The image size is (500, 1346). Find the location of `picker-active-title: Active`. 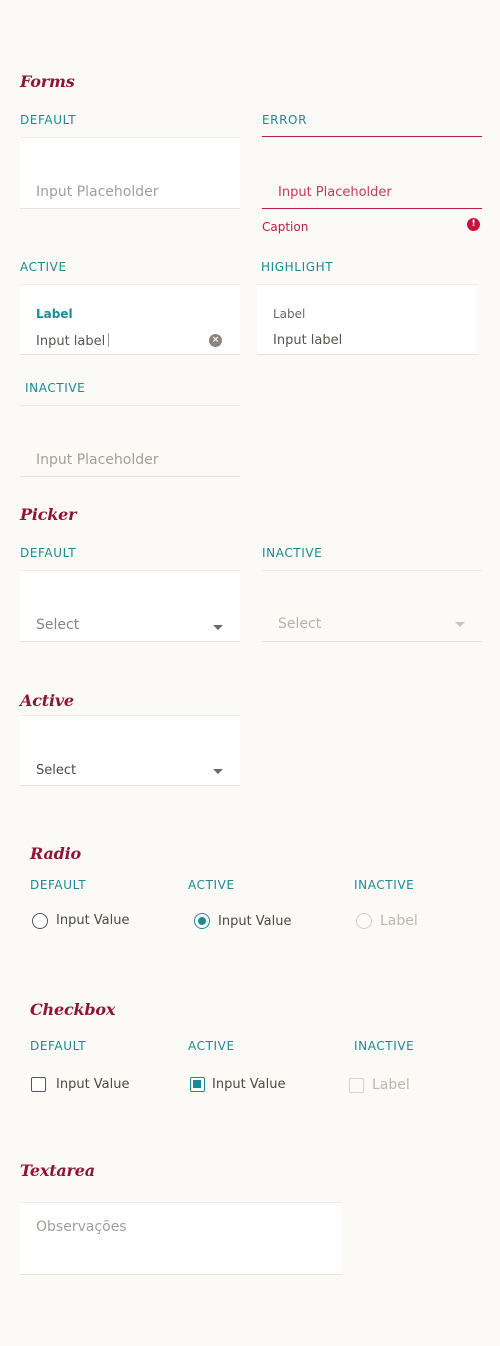

picker-active-title: Active is located at coordinates (47, 700).